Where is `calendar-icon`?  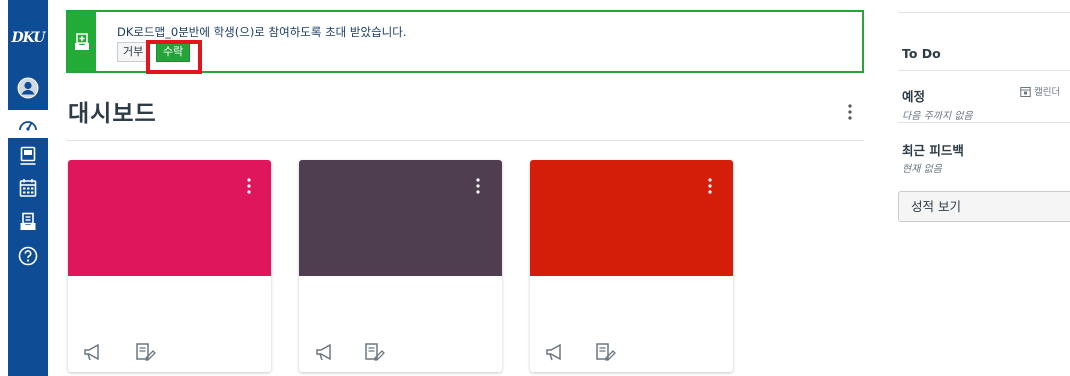 calendar-icon is located at coordinates (28, 188).